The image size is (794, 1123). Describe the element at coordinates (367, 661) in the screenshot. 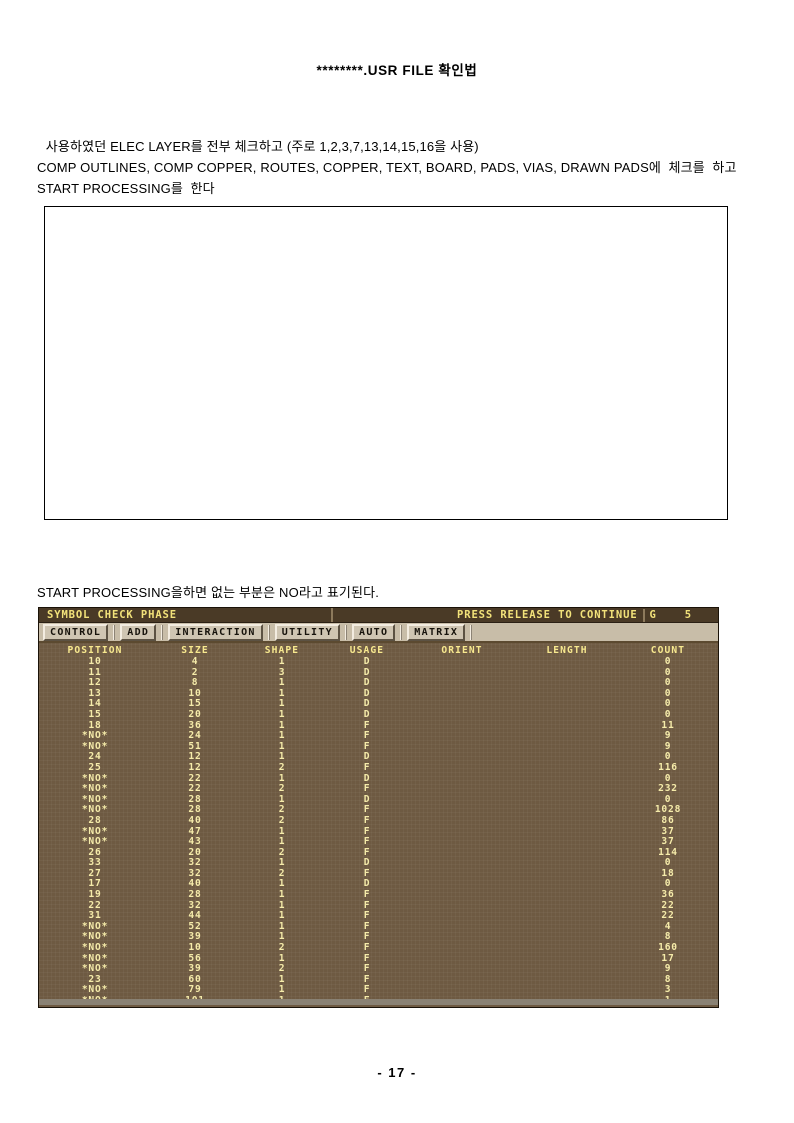

I see `cell-usage: D` at that location.